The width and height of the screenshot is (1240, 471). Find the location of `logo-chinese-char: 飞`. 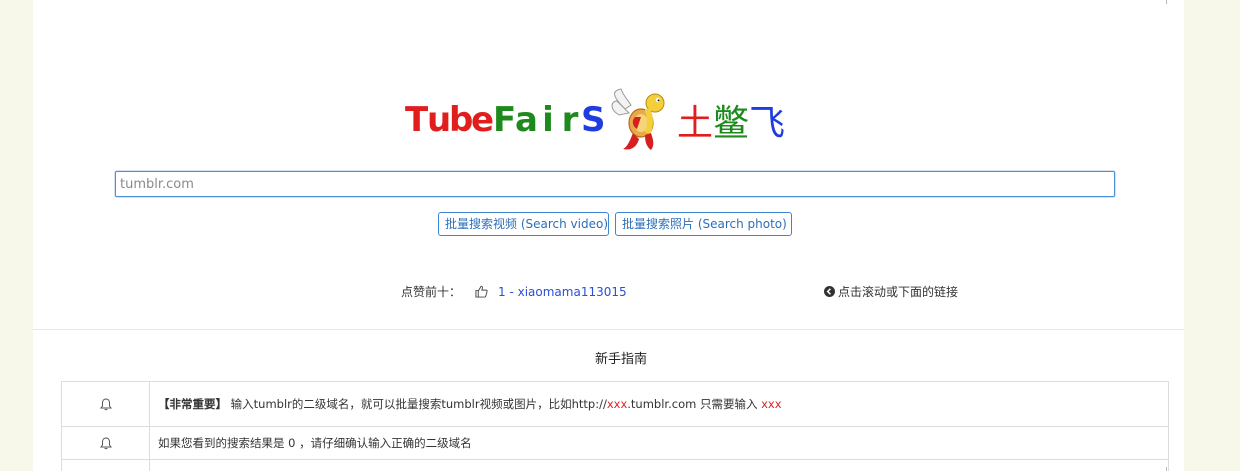

logo-chinese-char: 飞 is located at coordinates (767, 123).